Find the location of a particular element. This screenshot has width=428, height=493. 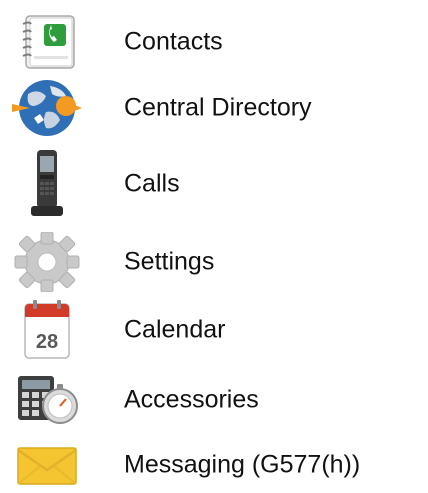

menu-item-contacts: Contacts is located at coordinates (214, 42).